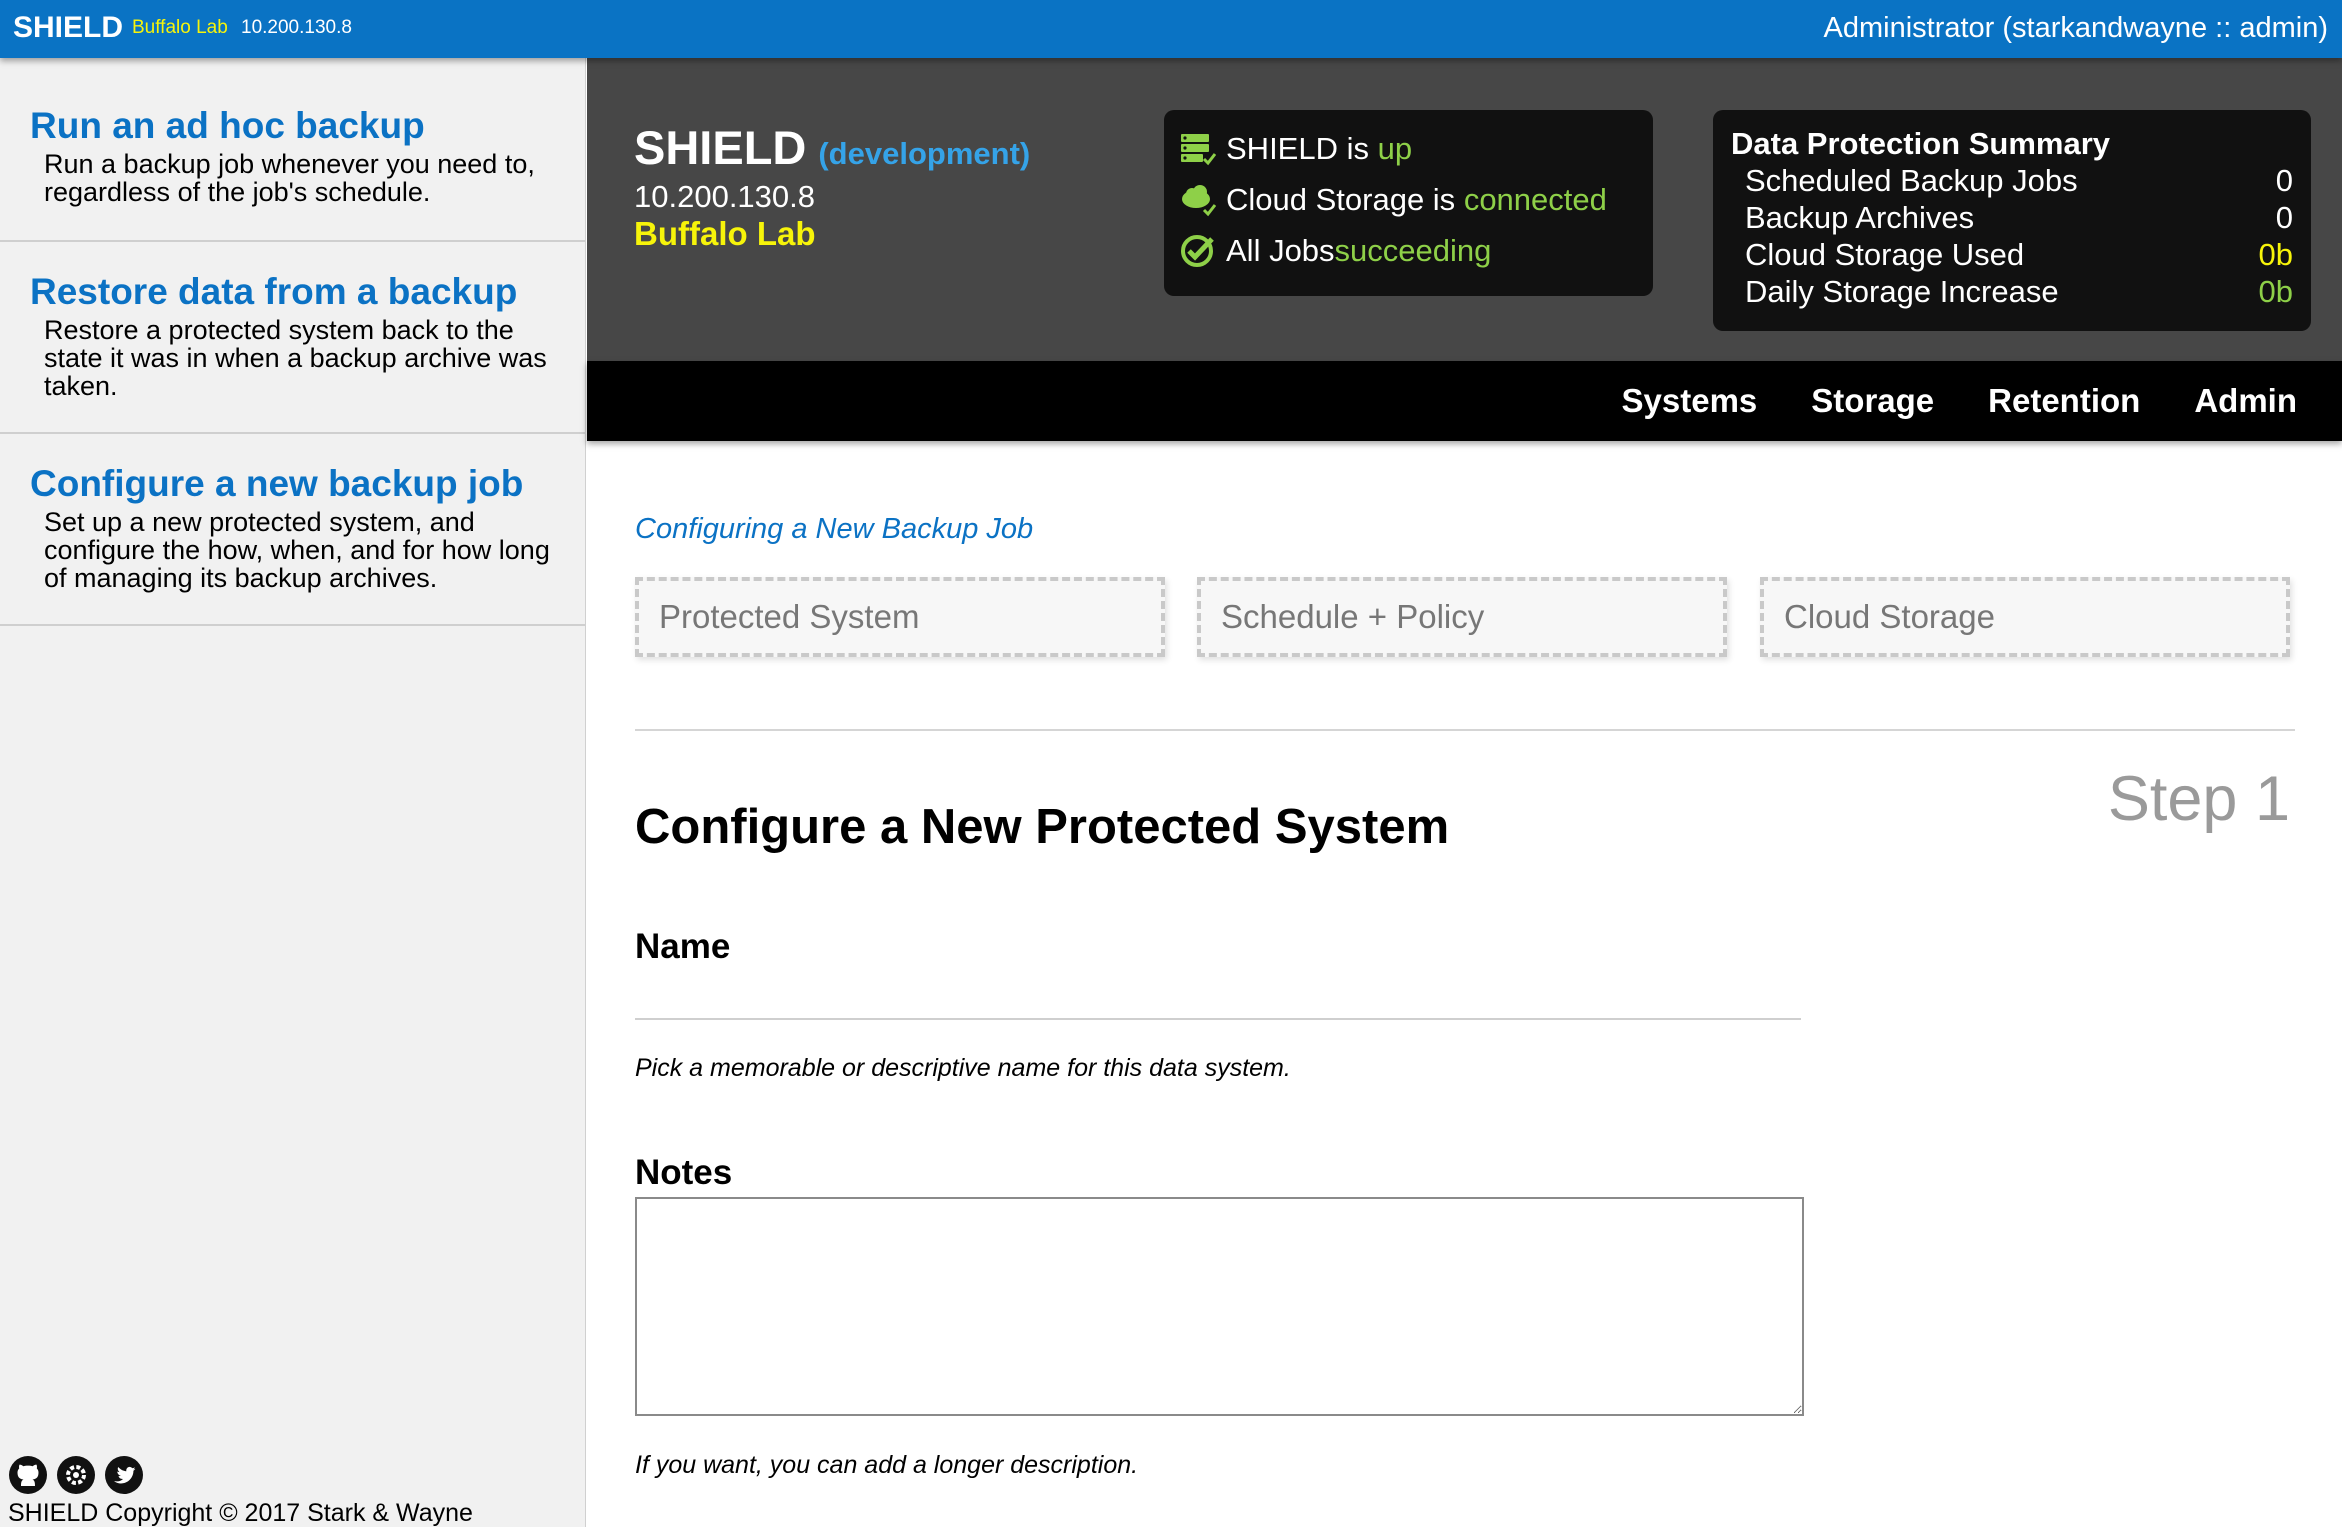 The image size is (2342, 1528). Describe the element at coordinates (1413, 250) in the screenshot. I see `health-status: succeeding` at that location.